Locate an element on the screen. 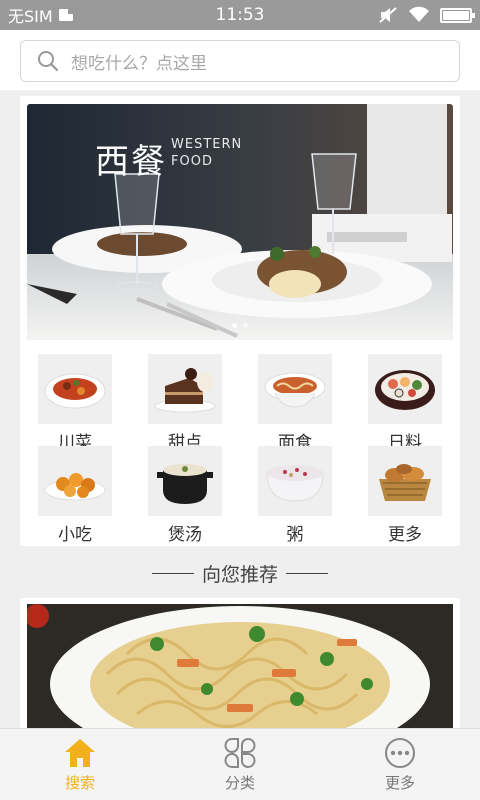 The image size is (480, 800). category-item-snack: 小吃 is located at coordinates (75, 495).